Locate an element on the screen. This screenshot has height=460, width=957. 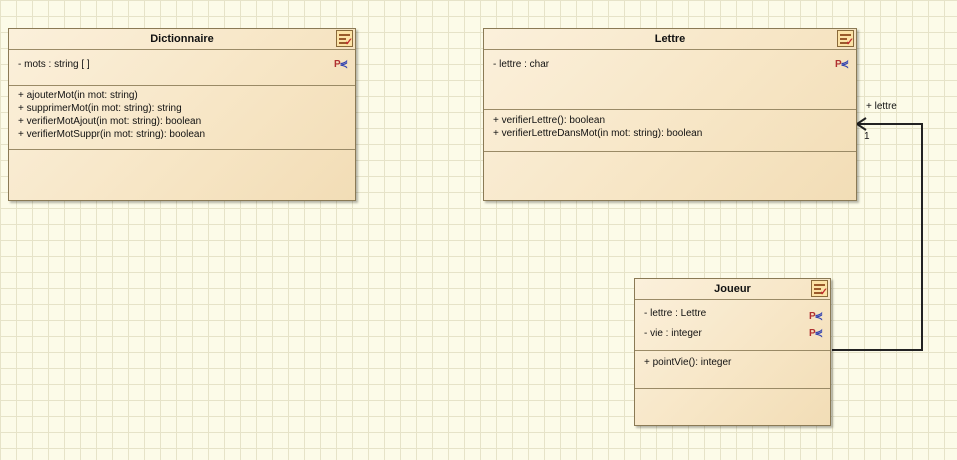
attribute-text: - vie : integer is located at coordinates (673, 333).